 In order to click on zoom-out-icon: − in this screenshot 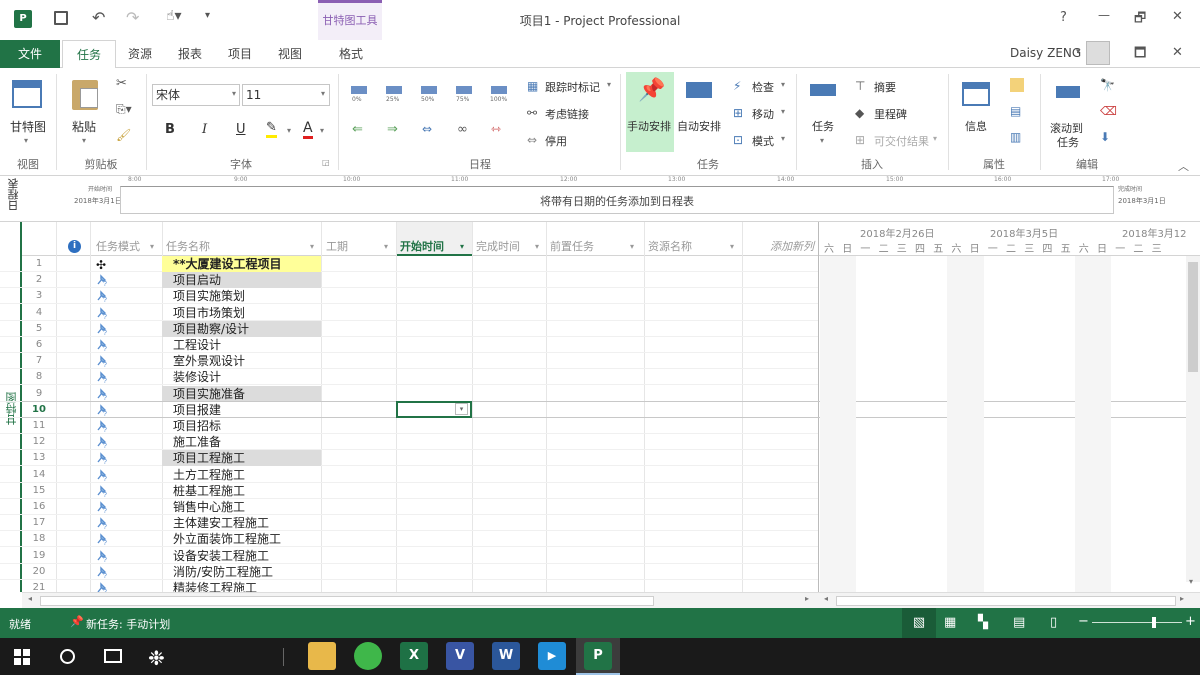, I will do `click(1083, 621)`.